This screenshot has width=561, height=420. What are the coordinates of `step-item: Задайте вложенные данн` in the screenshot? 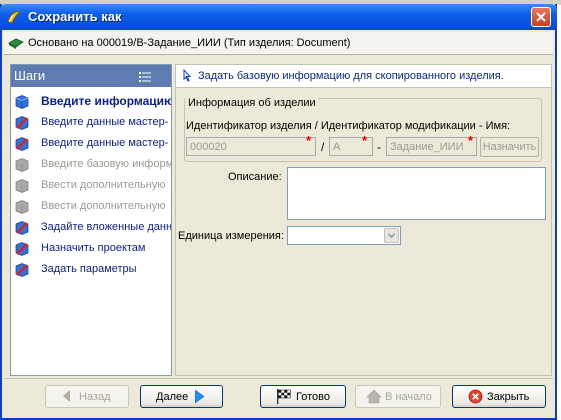 It's located at (93, 228).